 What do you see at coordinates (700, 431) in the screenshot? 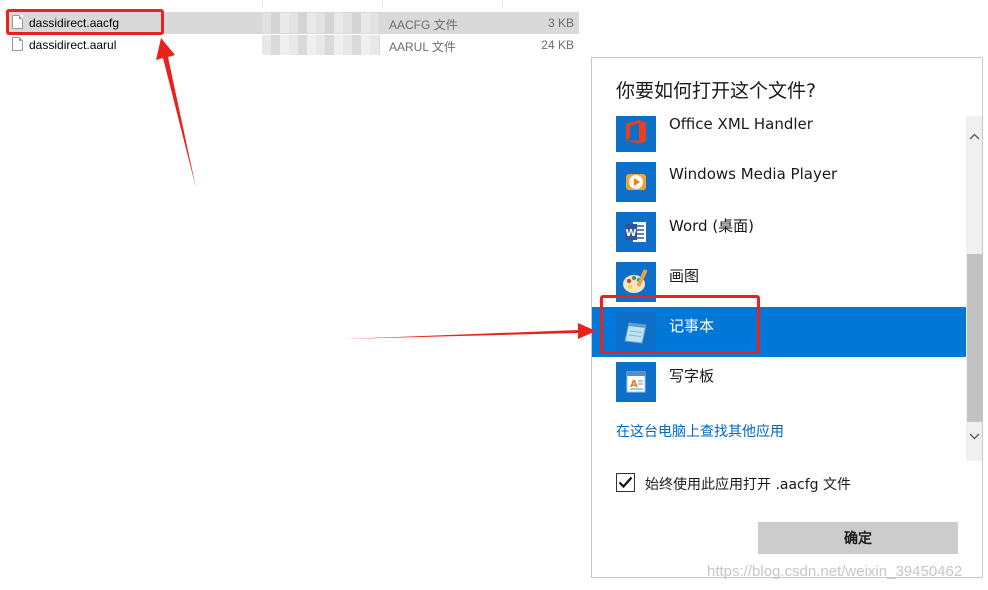
I see `find-other-apps-link: 在这台电脑上查找其他应用` at bounding box center [700, 431].